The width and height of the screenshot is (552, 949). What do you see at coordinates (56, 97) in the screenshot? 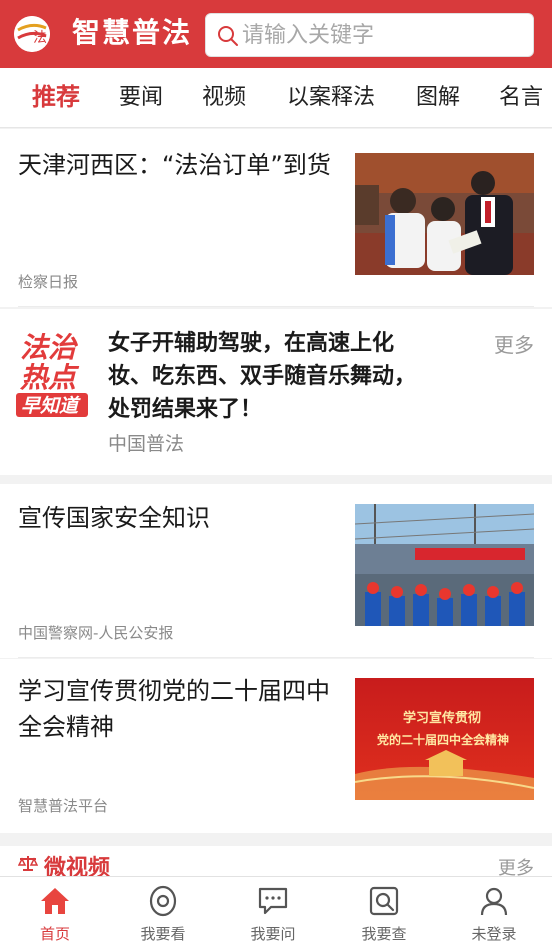
I see `tab-recommend: 推荐` at bounding box center [56, 97].